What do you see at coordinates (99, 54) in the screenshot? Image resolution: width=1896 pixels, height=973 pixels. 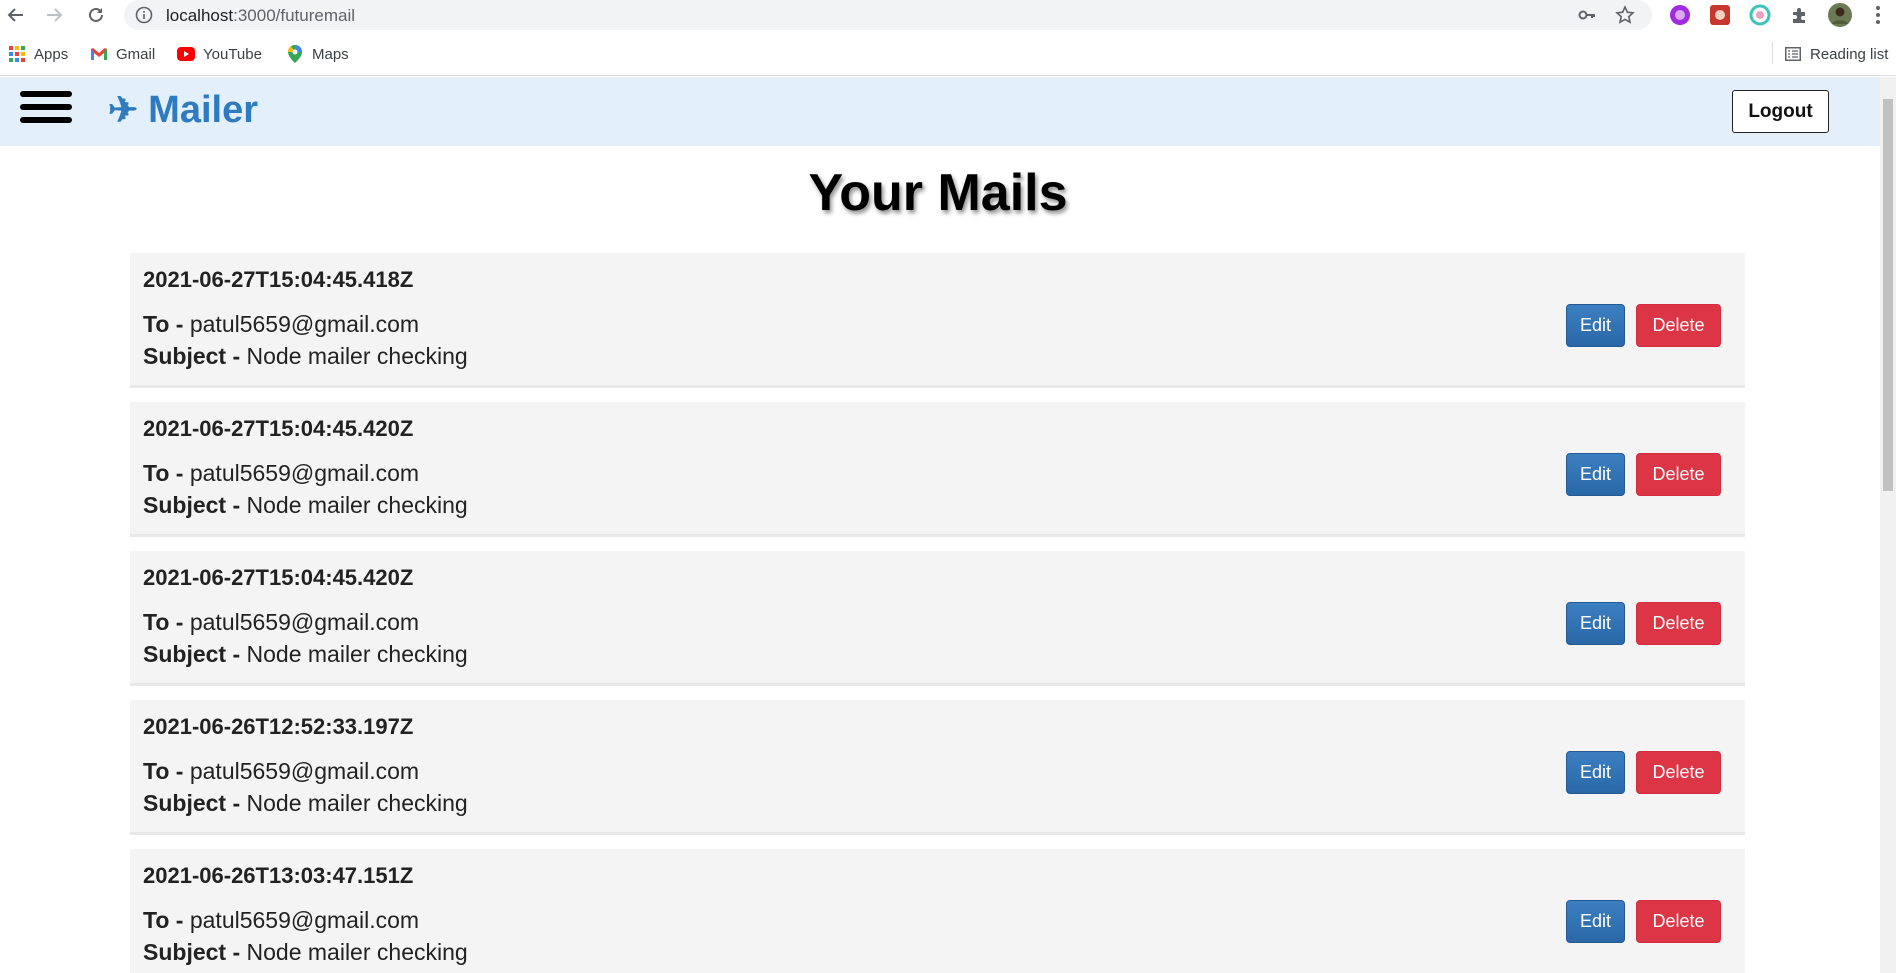 I see `gmail-icon` at bounding box center [99, 54].